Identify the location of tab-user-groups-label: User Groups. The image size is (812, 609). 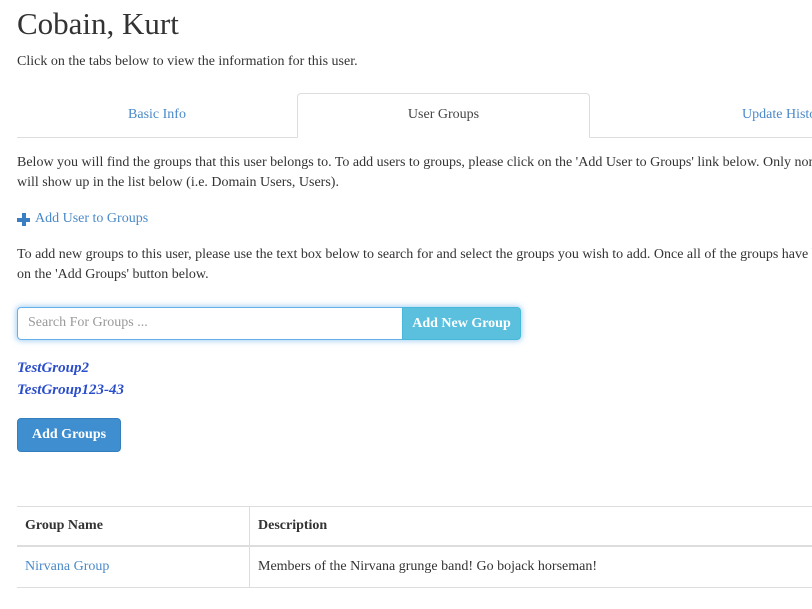
(443, 114).